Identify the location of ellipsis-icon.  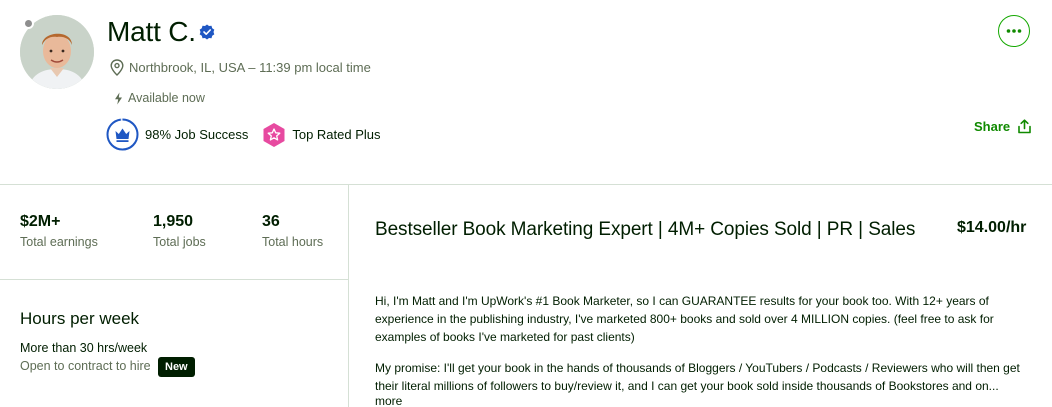
(1014, 31).